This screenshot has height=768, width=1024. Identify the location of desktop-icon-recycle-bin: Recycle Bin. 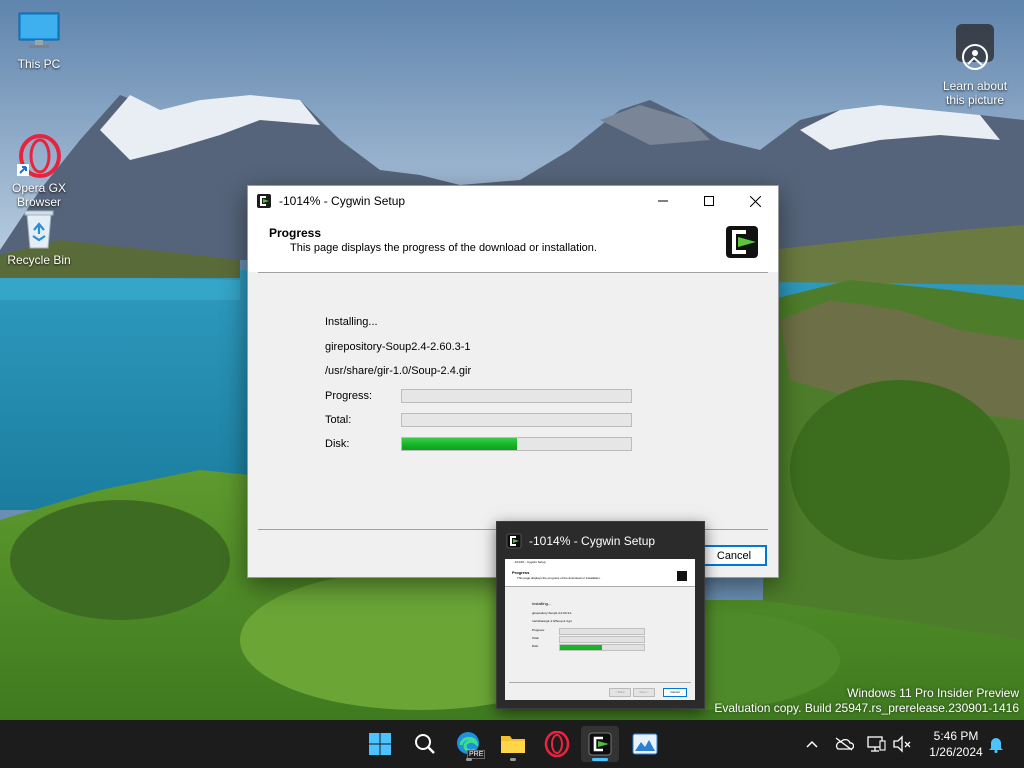
(39, 236).